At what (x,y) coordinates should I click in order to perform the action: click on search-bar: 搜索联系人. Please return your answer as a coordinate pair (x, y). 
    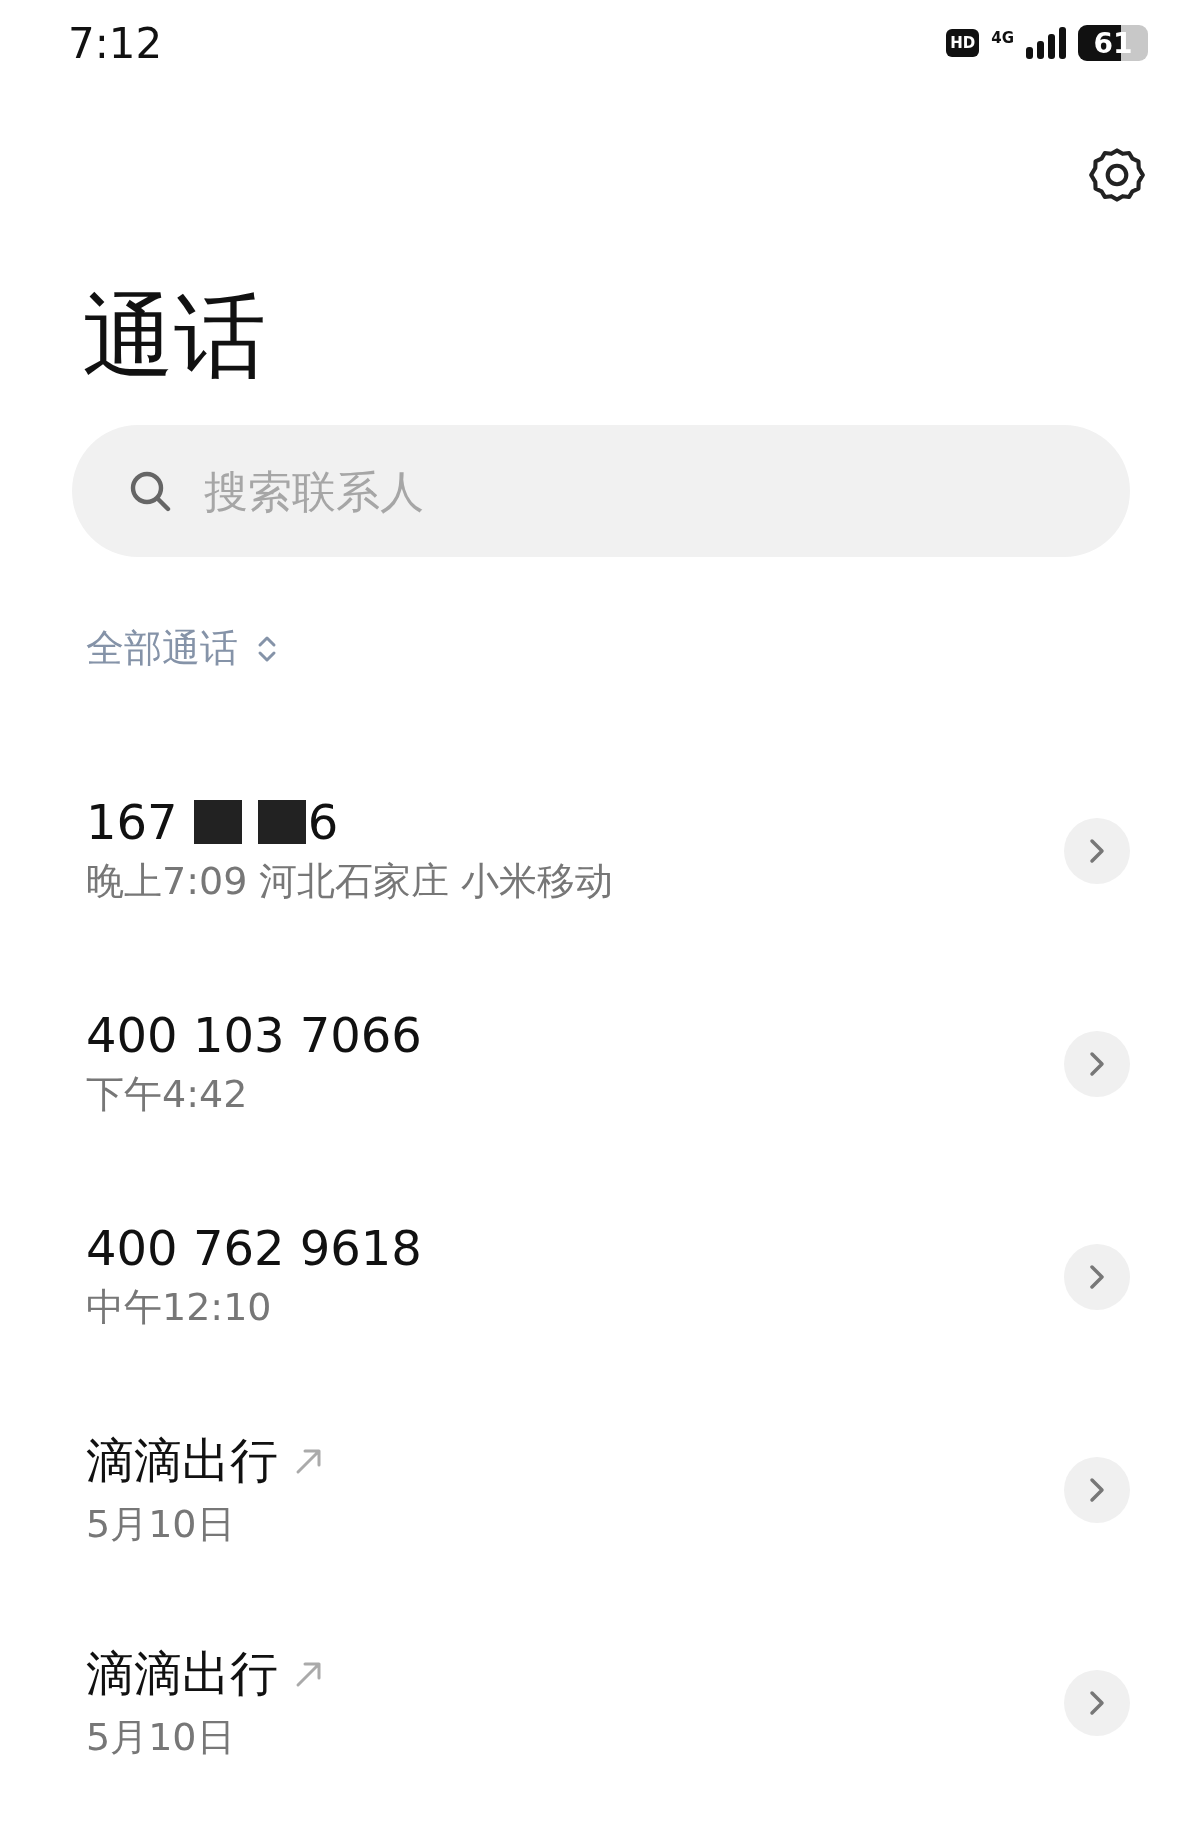
    Looking at the image, I should click on (601, 491).